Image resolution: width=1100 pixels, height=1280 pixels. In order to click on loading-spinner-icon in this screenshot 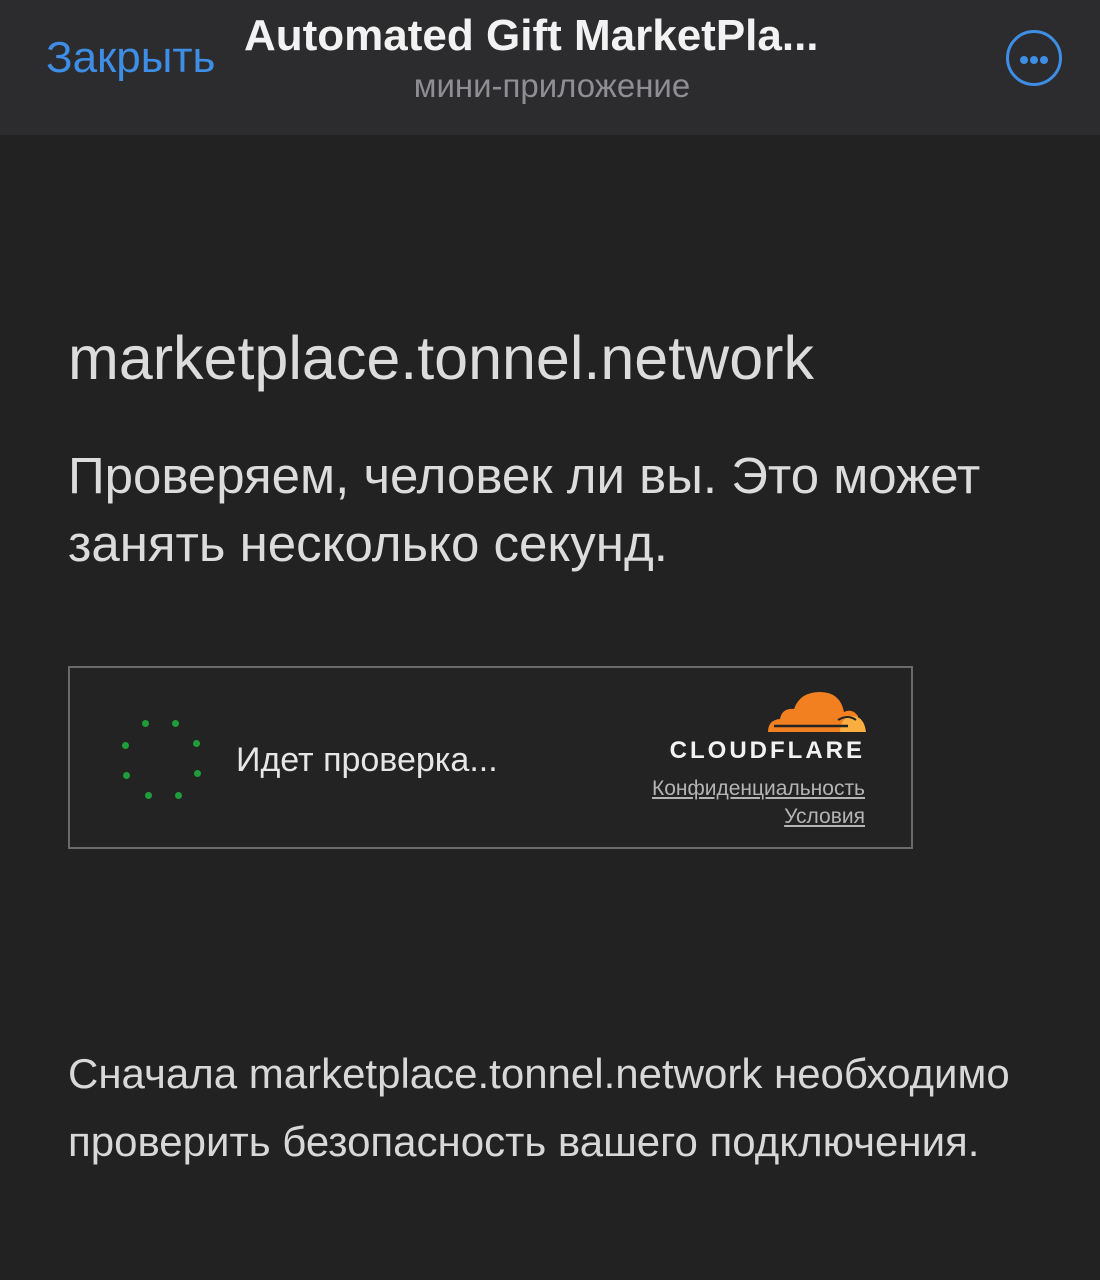, I will do `click(162, 758)`.